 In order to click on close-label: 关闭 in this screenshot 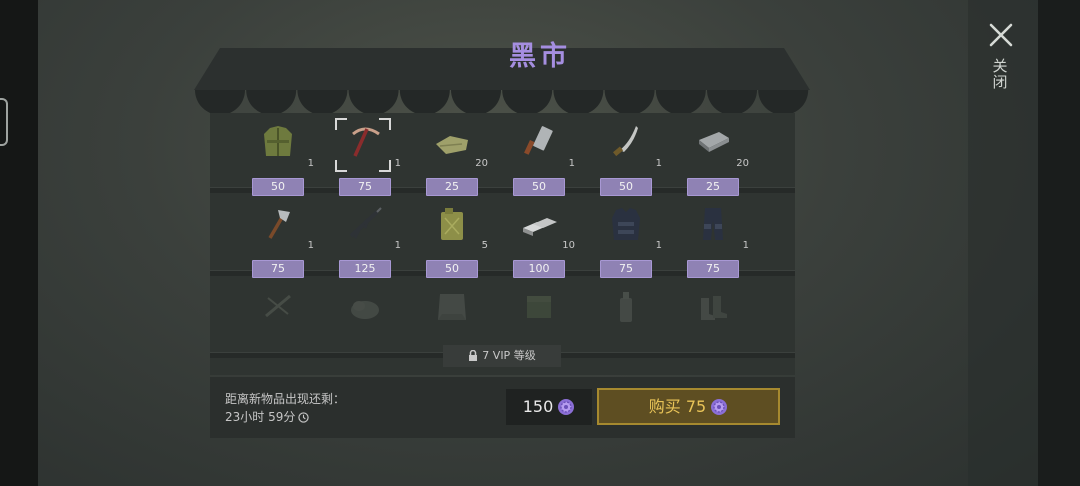, I will do `click(1000, 74)`.